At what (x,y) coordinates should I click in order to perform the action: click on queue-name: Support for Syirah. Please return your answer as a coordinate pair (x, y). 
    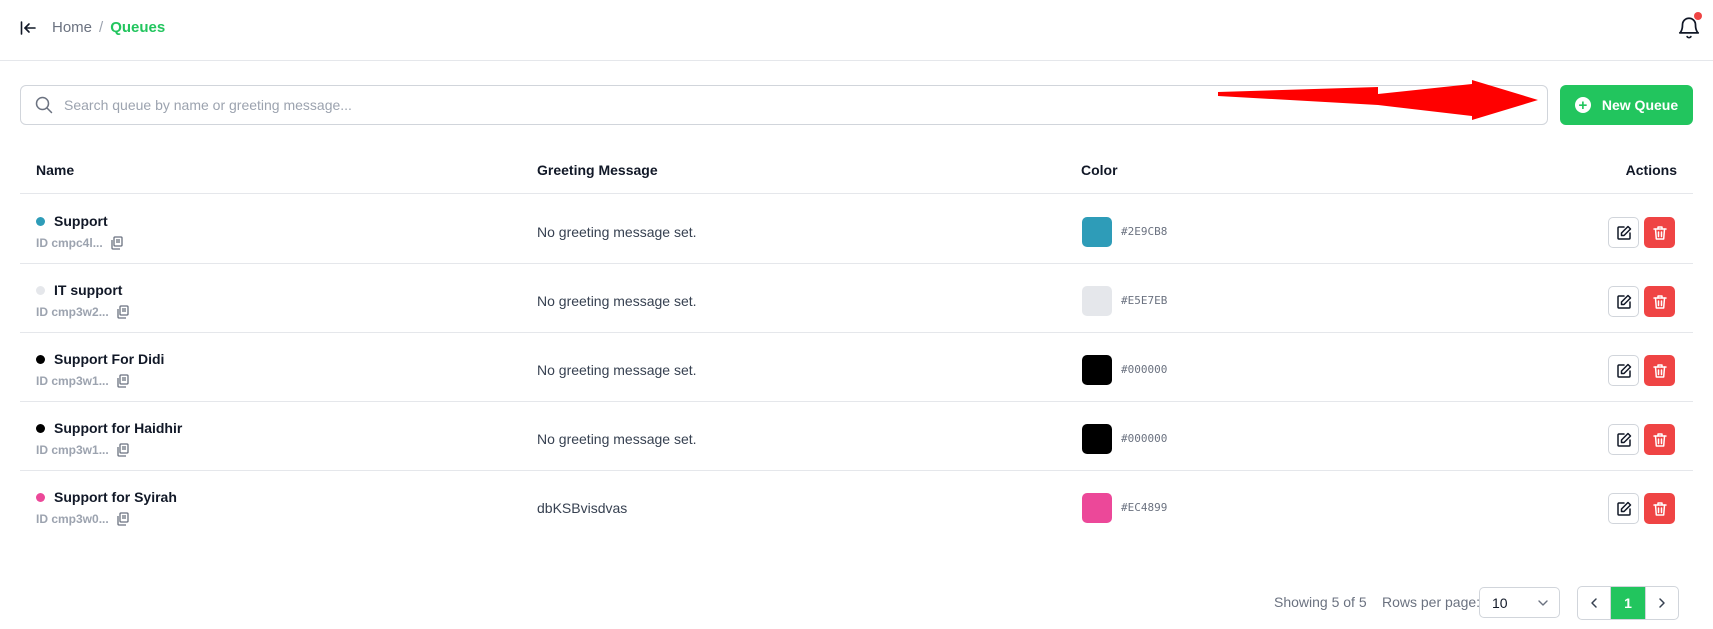
    Looking at the image, I should click on (115, 497).